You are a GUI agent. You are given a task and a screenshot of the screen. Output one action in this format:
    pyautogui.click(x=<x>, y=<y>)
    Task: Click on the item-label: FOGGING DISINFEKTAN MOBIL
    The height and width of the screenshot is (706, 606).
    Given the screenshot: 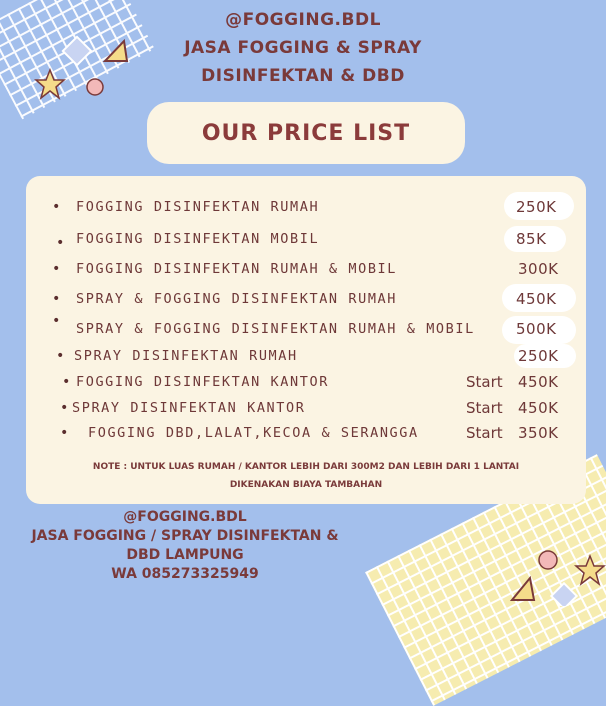 What is the action you would take?
    pyautogui.click(x=198, y=239)
    